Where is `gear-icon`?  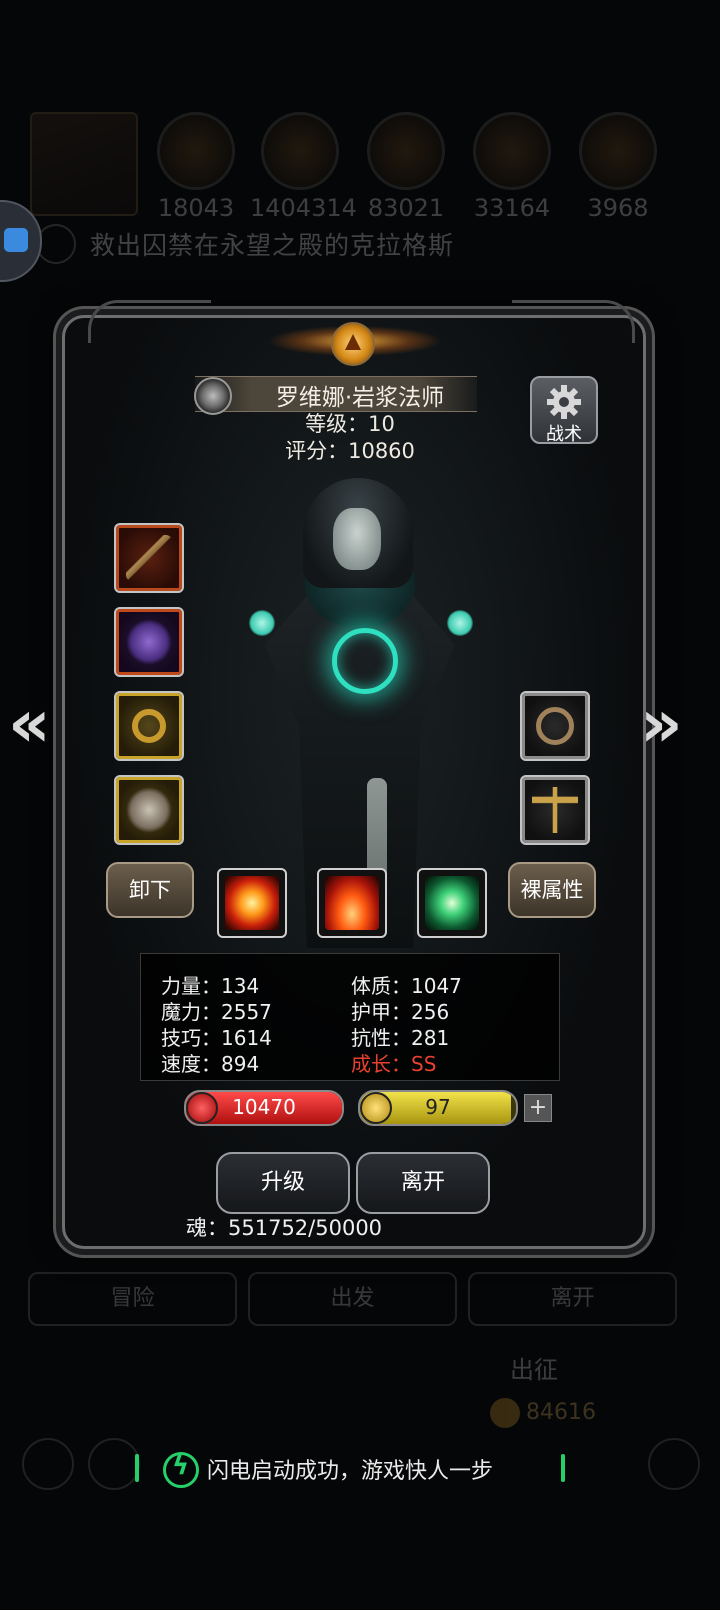 gear-icon is located at coordinates (564, 402).